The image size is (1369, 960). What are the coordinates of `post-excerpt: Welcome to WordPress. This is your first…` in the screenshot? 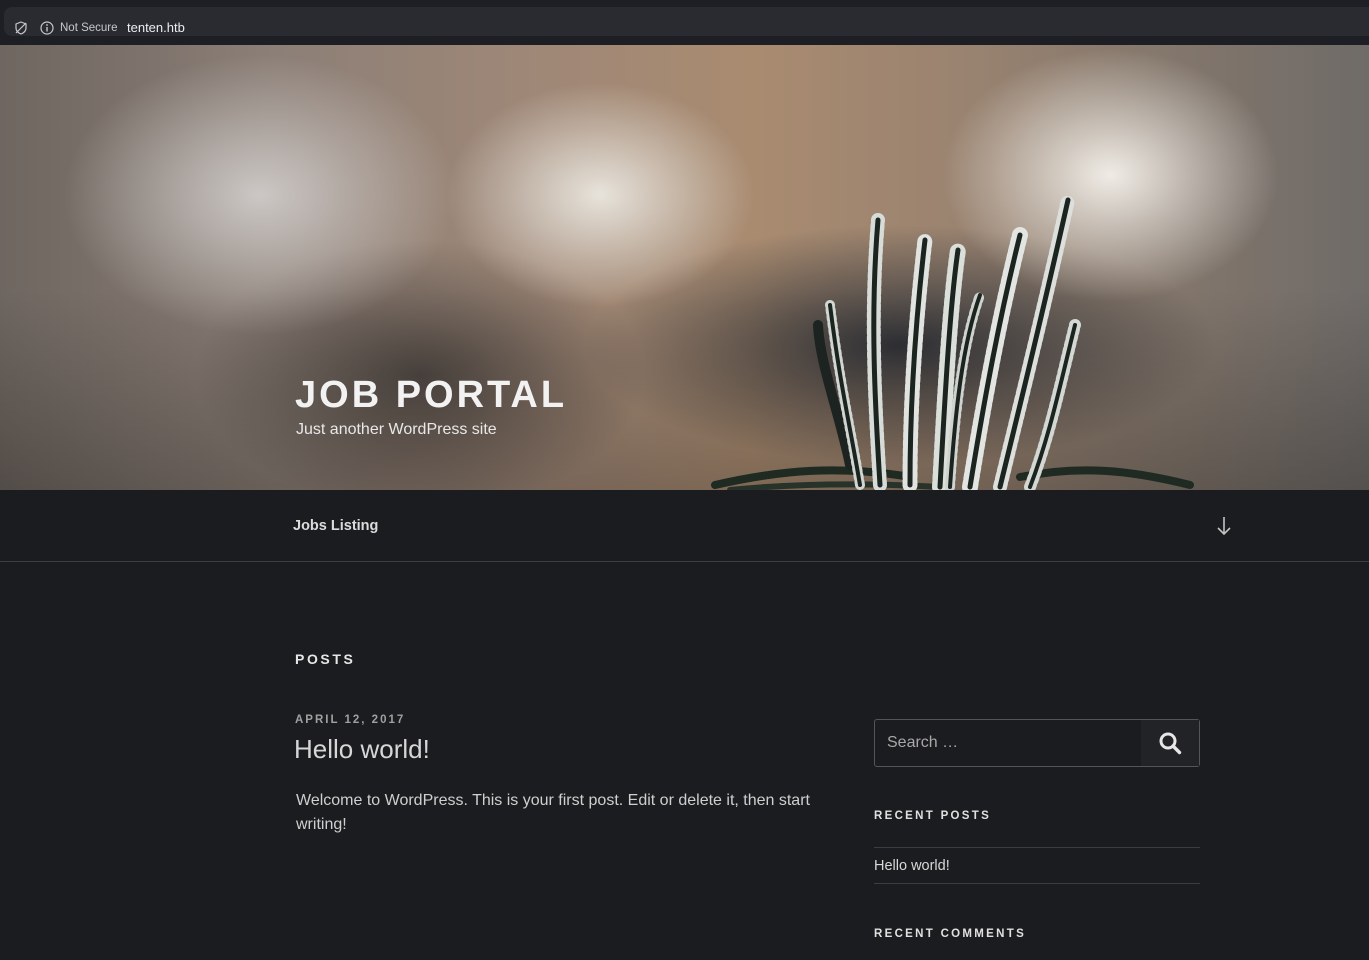 It's located at (553, 812).